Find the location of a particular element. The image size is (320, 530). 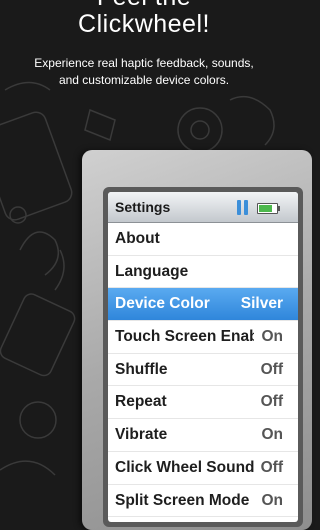

menu-item-label: Touch Screen Enabled is located at coordinates (184, 337).